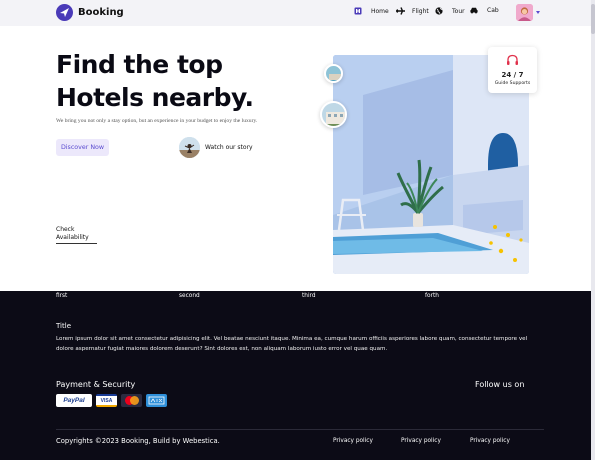 The width and height of the screenshot is (595, 460). What do you see at coordinates (65, 229) in the screenshot?
I see `check-line1: Check` at bounding box center [65, 229].